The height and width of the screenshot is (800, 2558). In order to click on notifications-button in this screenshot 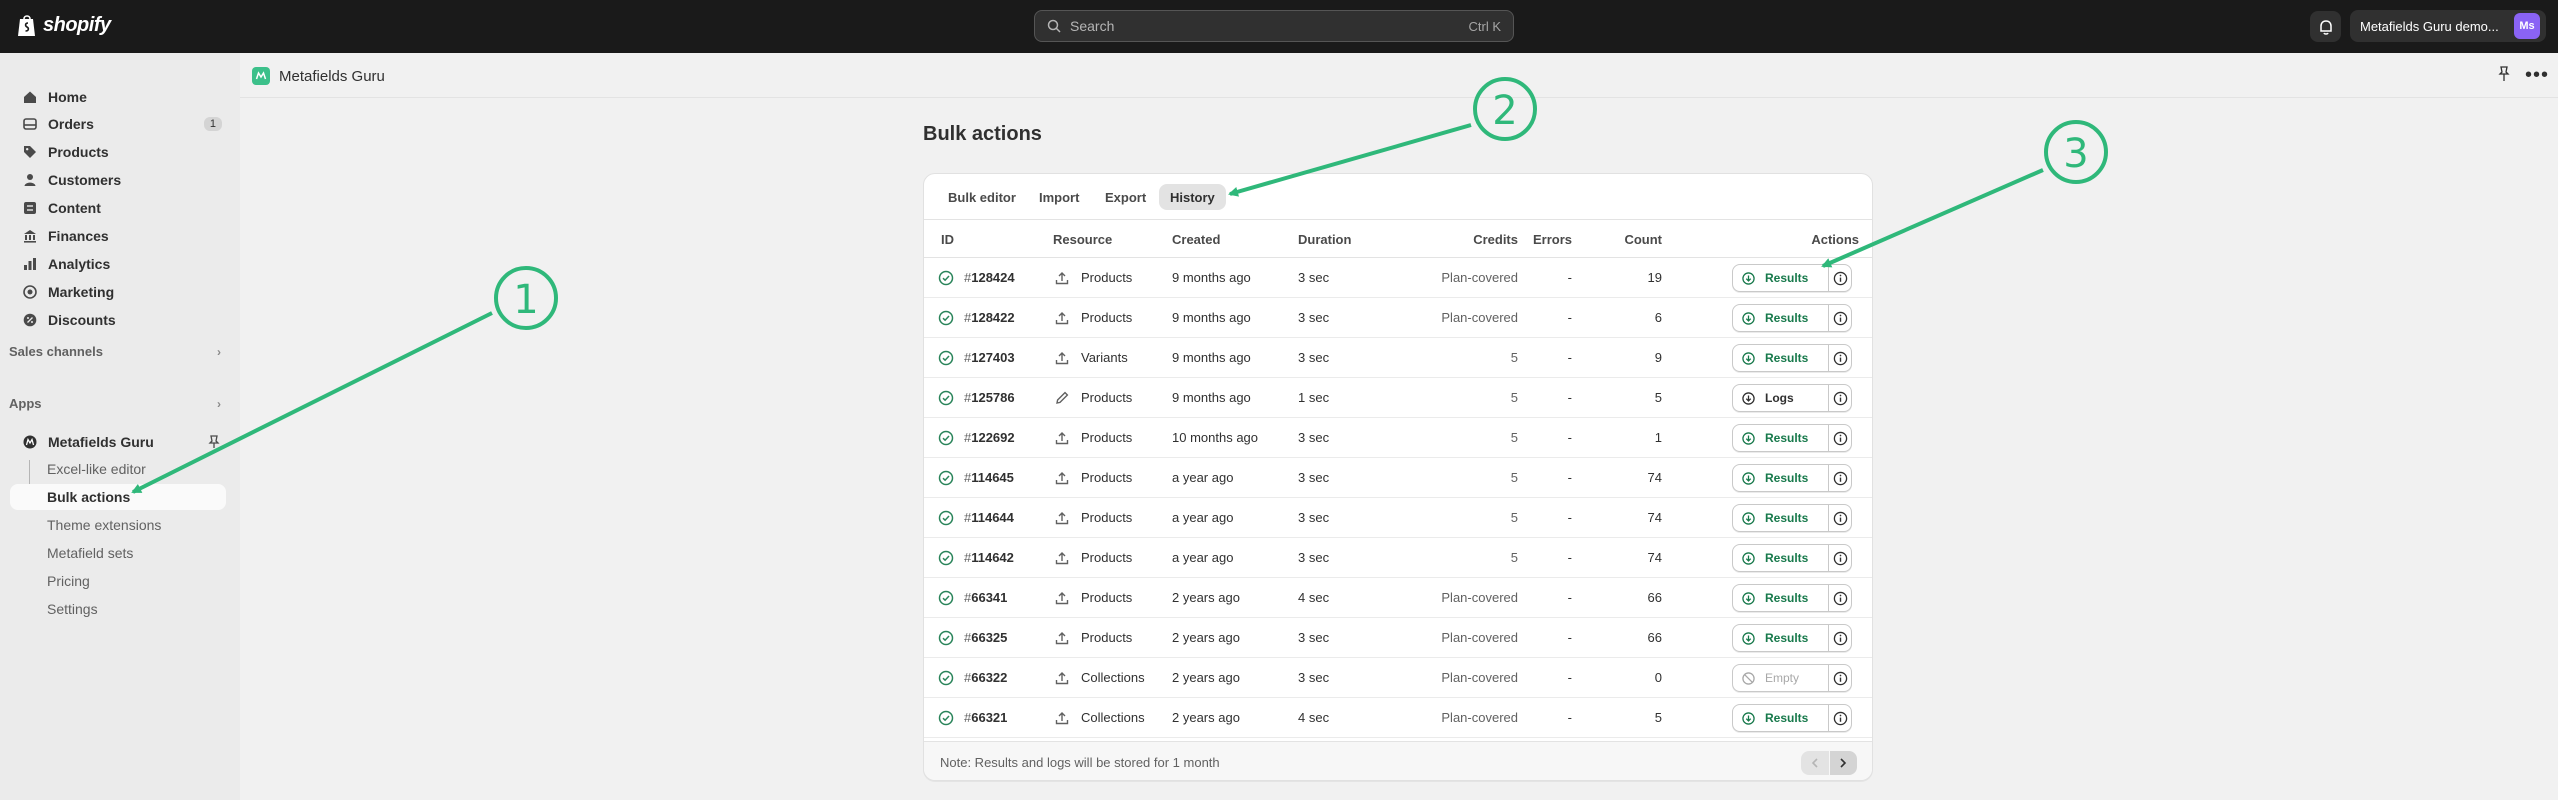, I will do `click(2325, 26)`.